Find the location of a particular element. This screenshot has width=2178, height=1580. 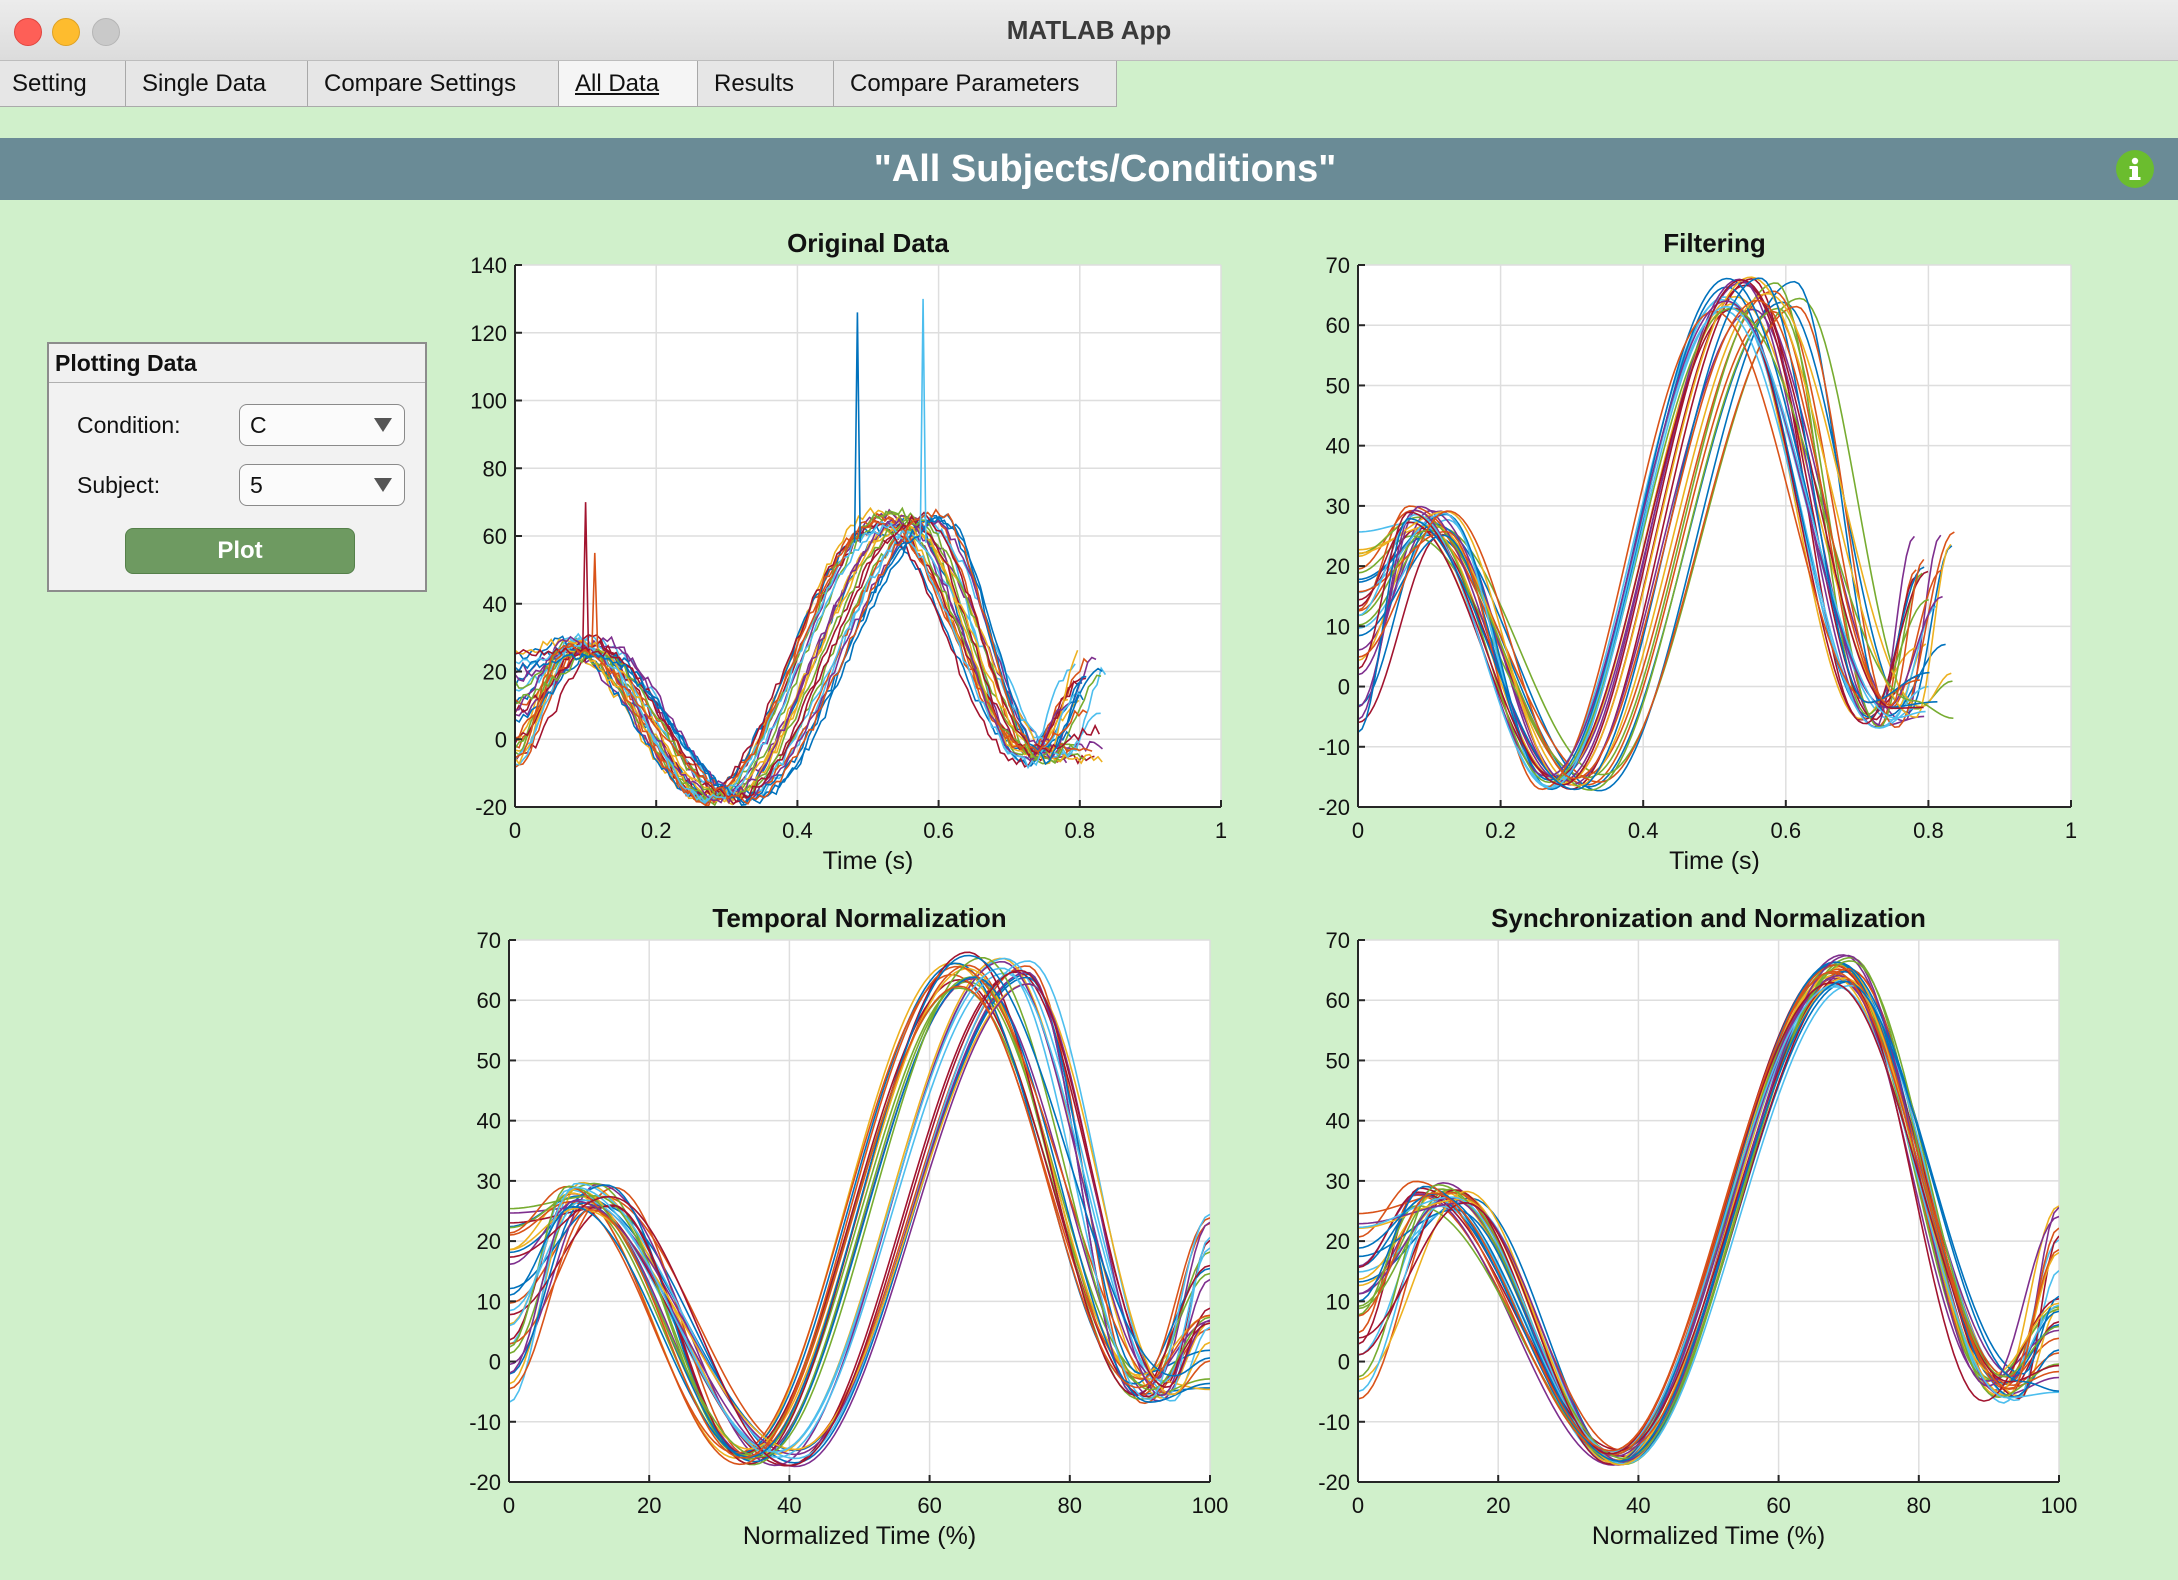

chart-title: Original Data is located at coordinates (868, 243).